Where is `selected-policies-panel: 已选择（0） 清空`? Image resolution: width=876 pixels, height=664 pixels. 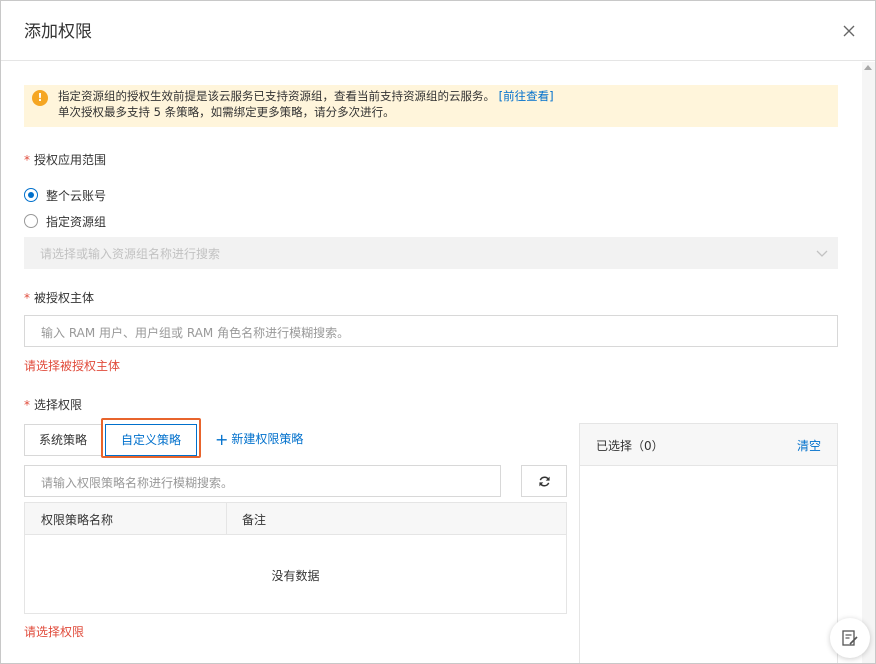
selected-policies-panel: 已选择（0） 清空 is located at coordinates (708, 543).